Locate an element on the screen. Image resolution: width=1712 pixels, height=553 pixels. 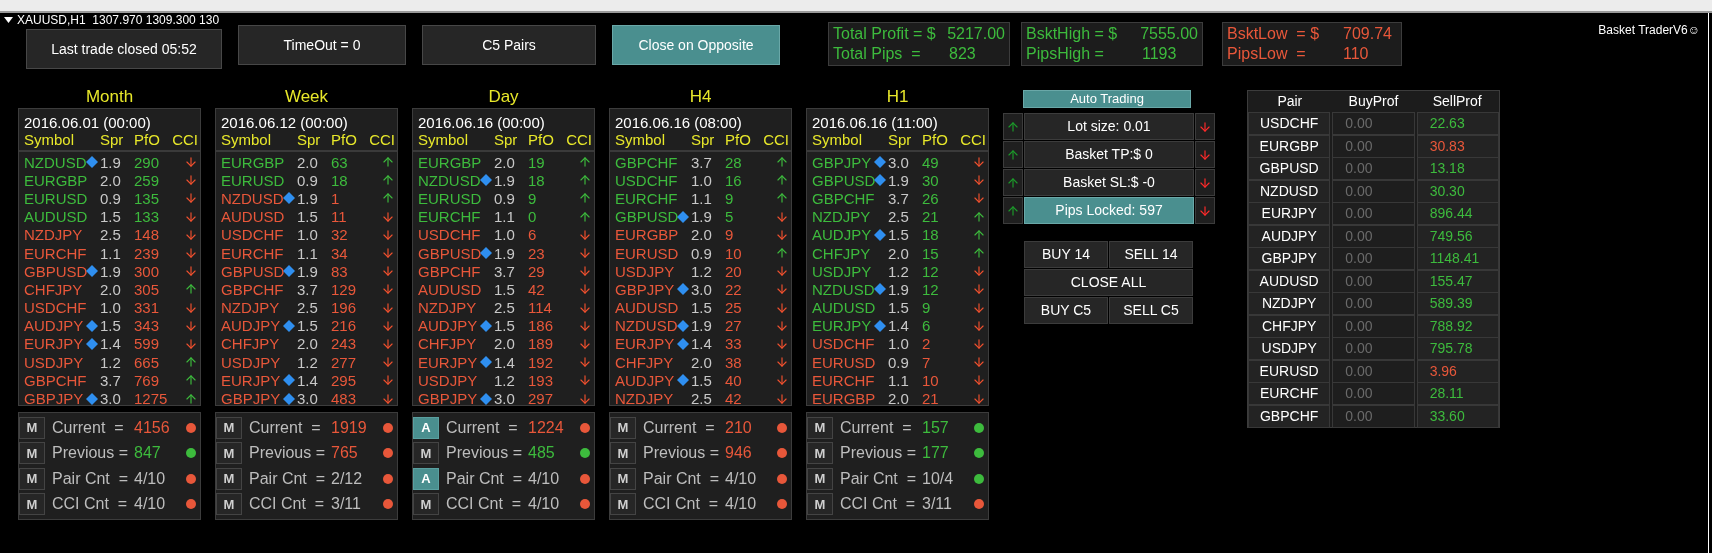
top-button: C5 Pairs is located at coordinates (509, 45).